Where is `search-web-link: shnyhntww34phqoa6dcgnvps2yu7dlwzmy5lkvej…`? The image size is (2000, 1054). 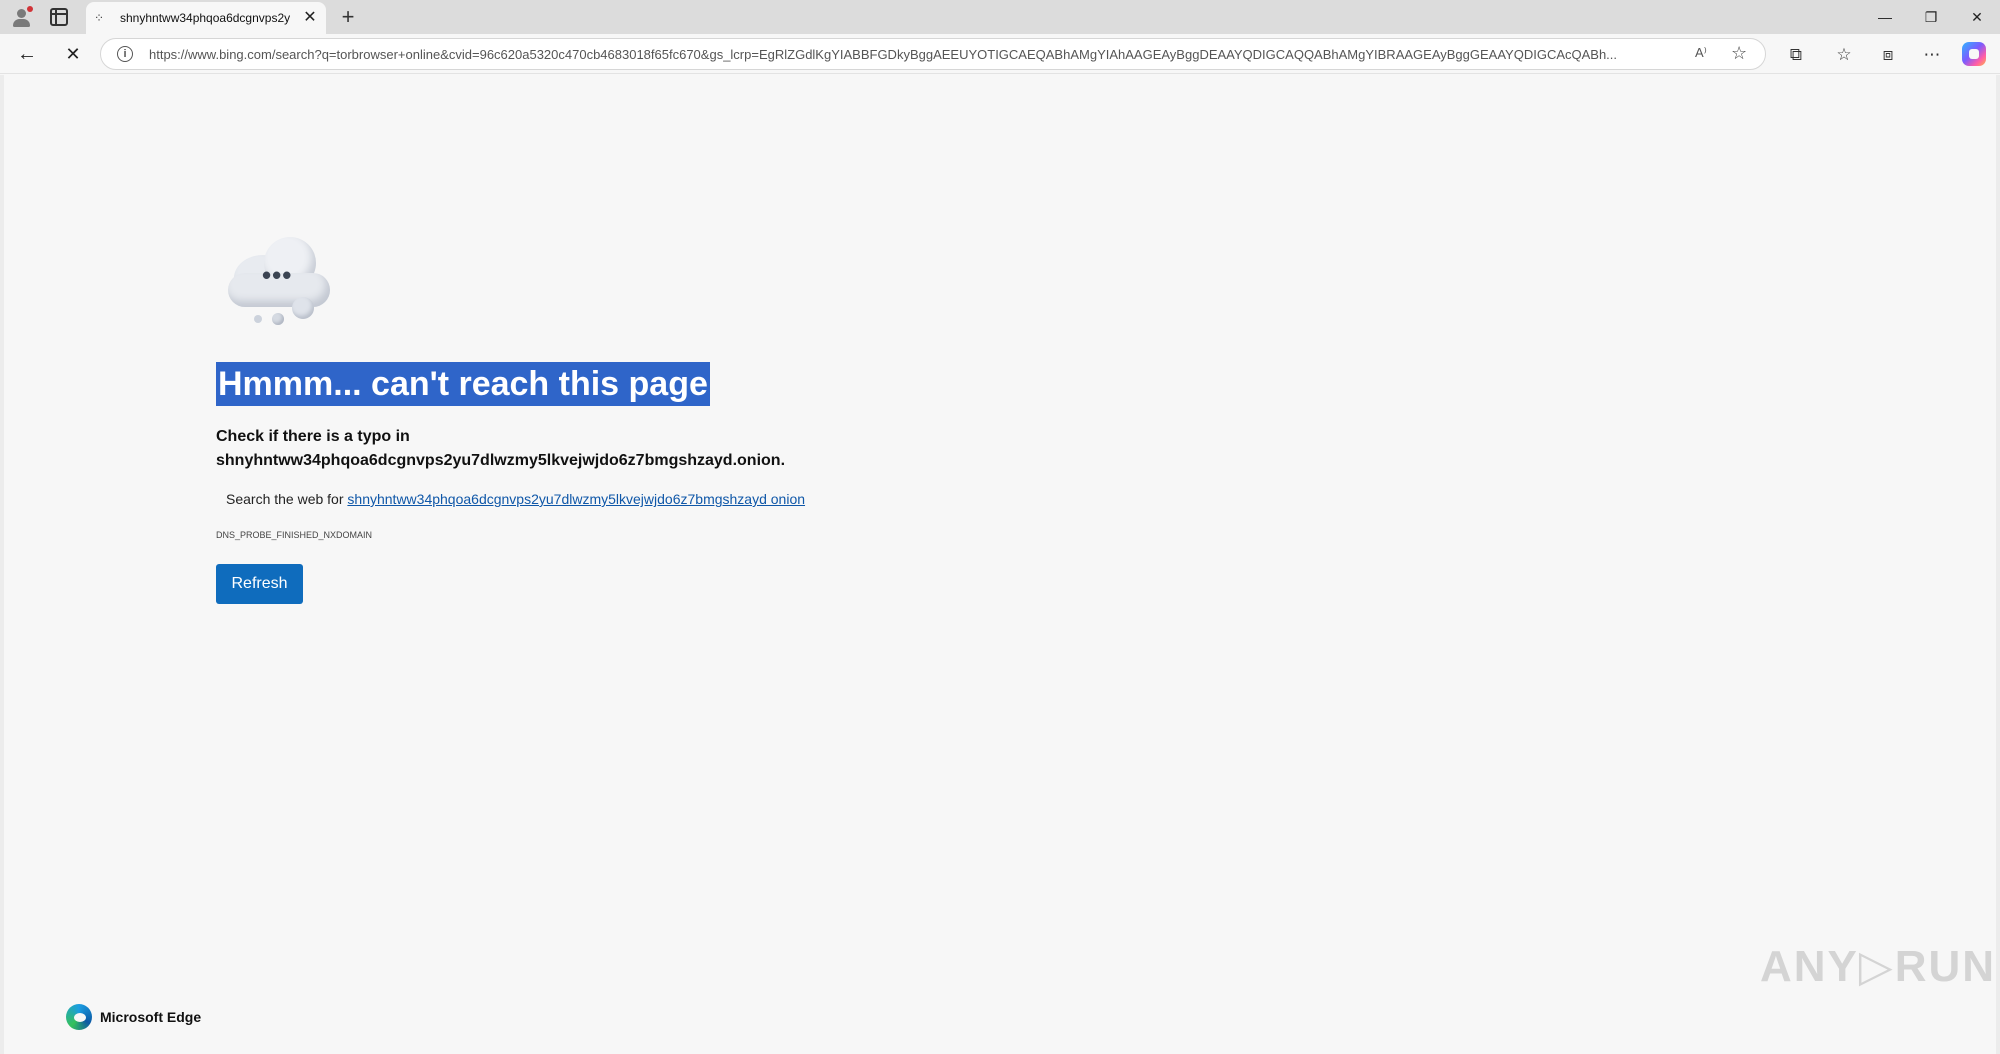 search-web-link: shnyhntww34phqoa6dcgnvps2yu7dlwzmy5lkvej… is located at coordinates (576, 499).